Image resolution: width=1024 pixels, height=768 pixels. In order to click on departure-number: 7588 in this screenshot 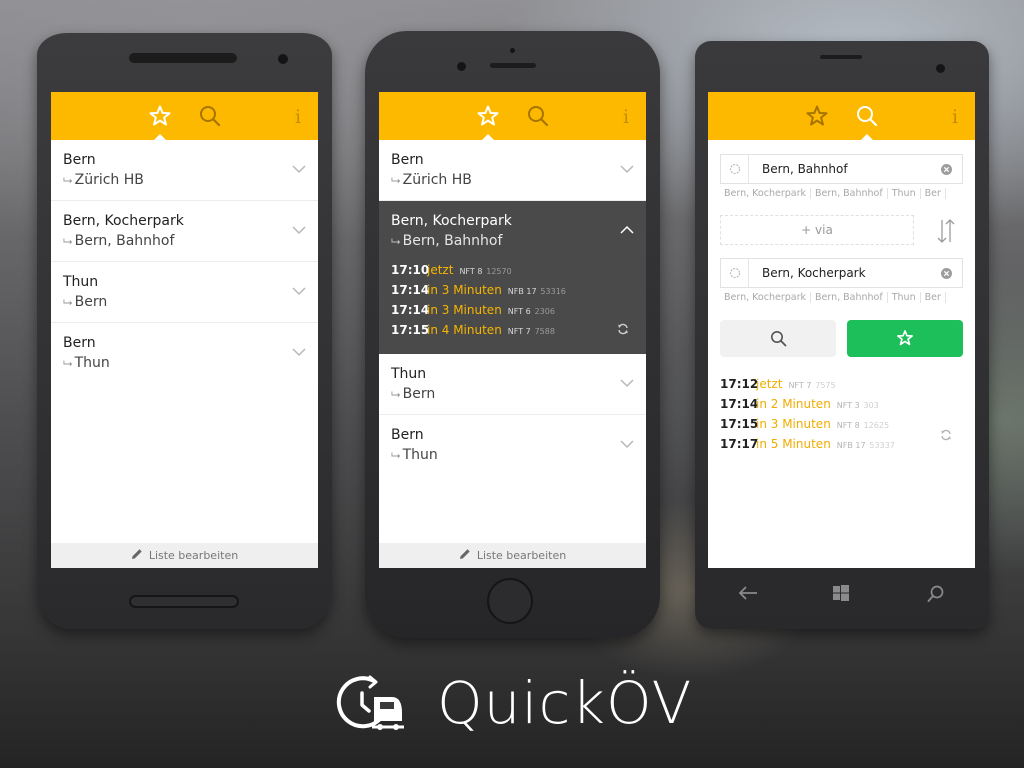, I will do `click(544, 331)`.